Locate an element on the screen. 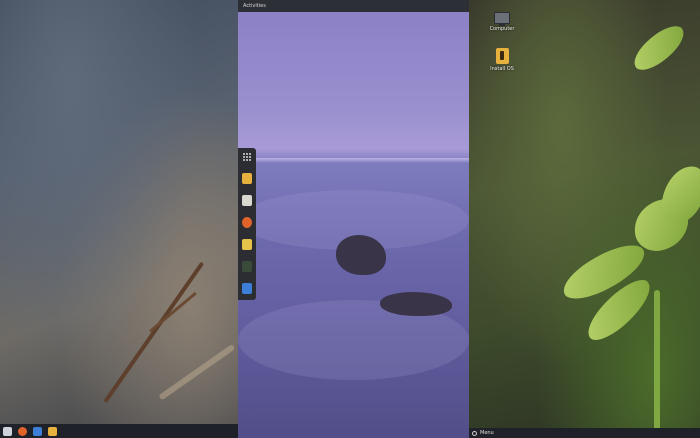 Image resolution: width=700 pixels, height=438 pixels. desktop-item-label: Install OS is located at coordinates (502, 69).